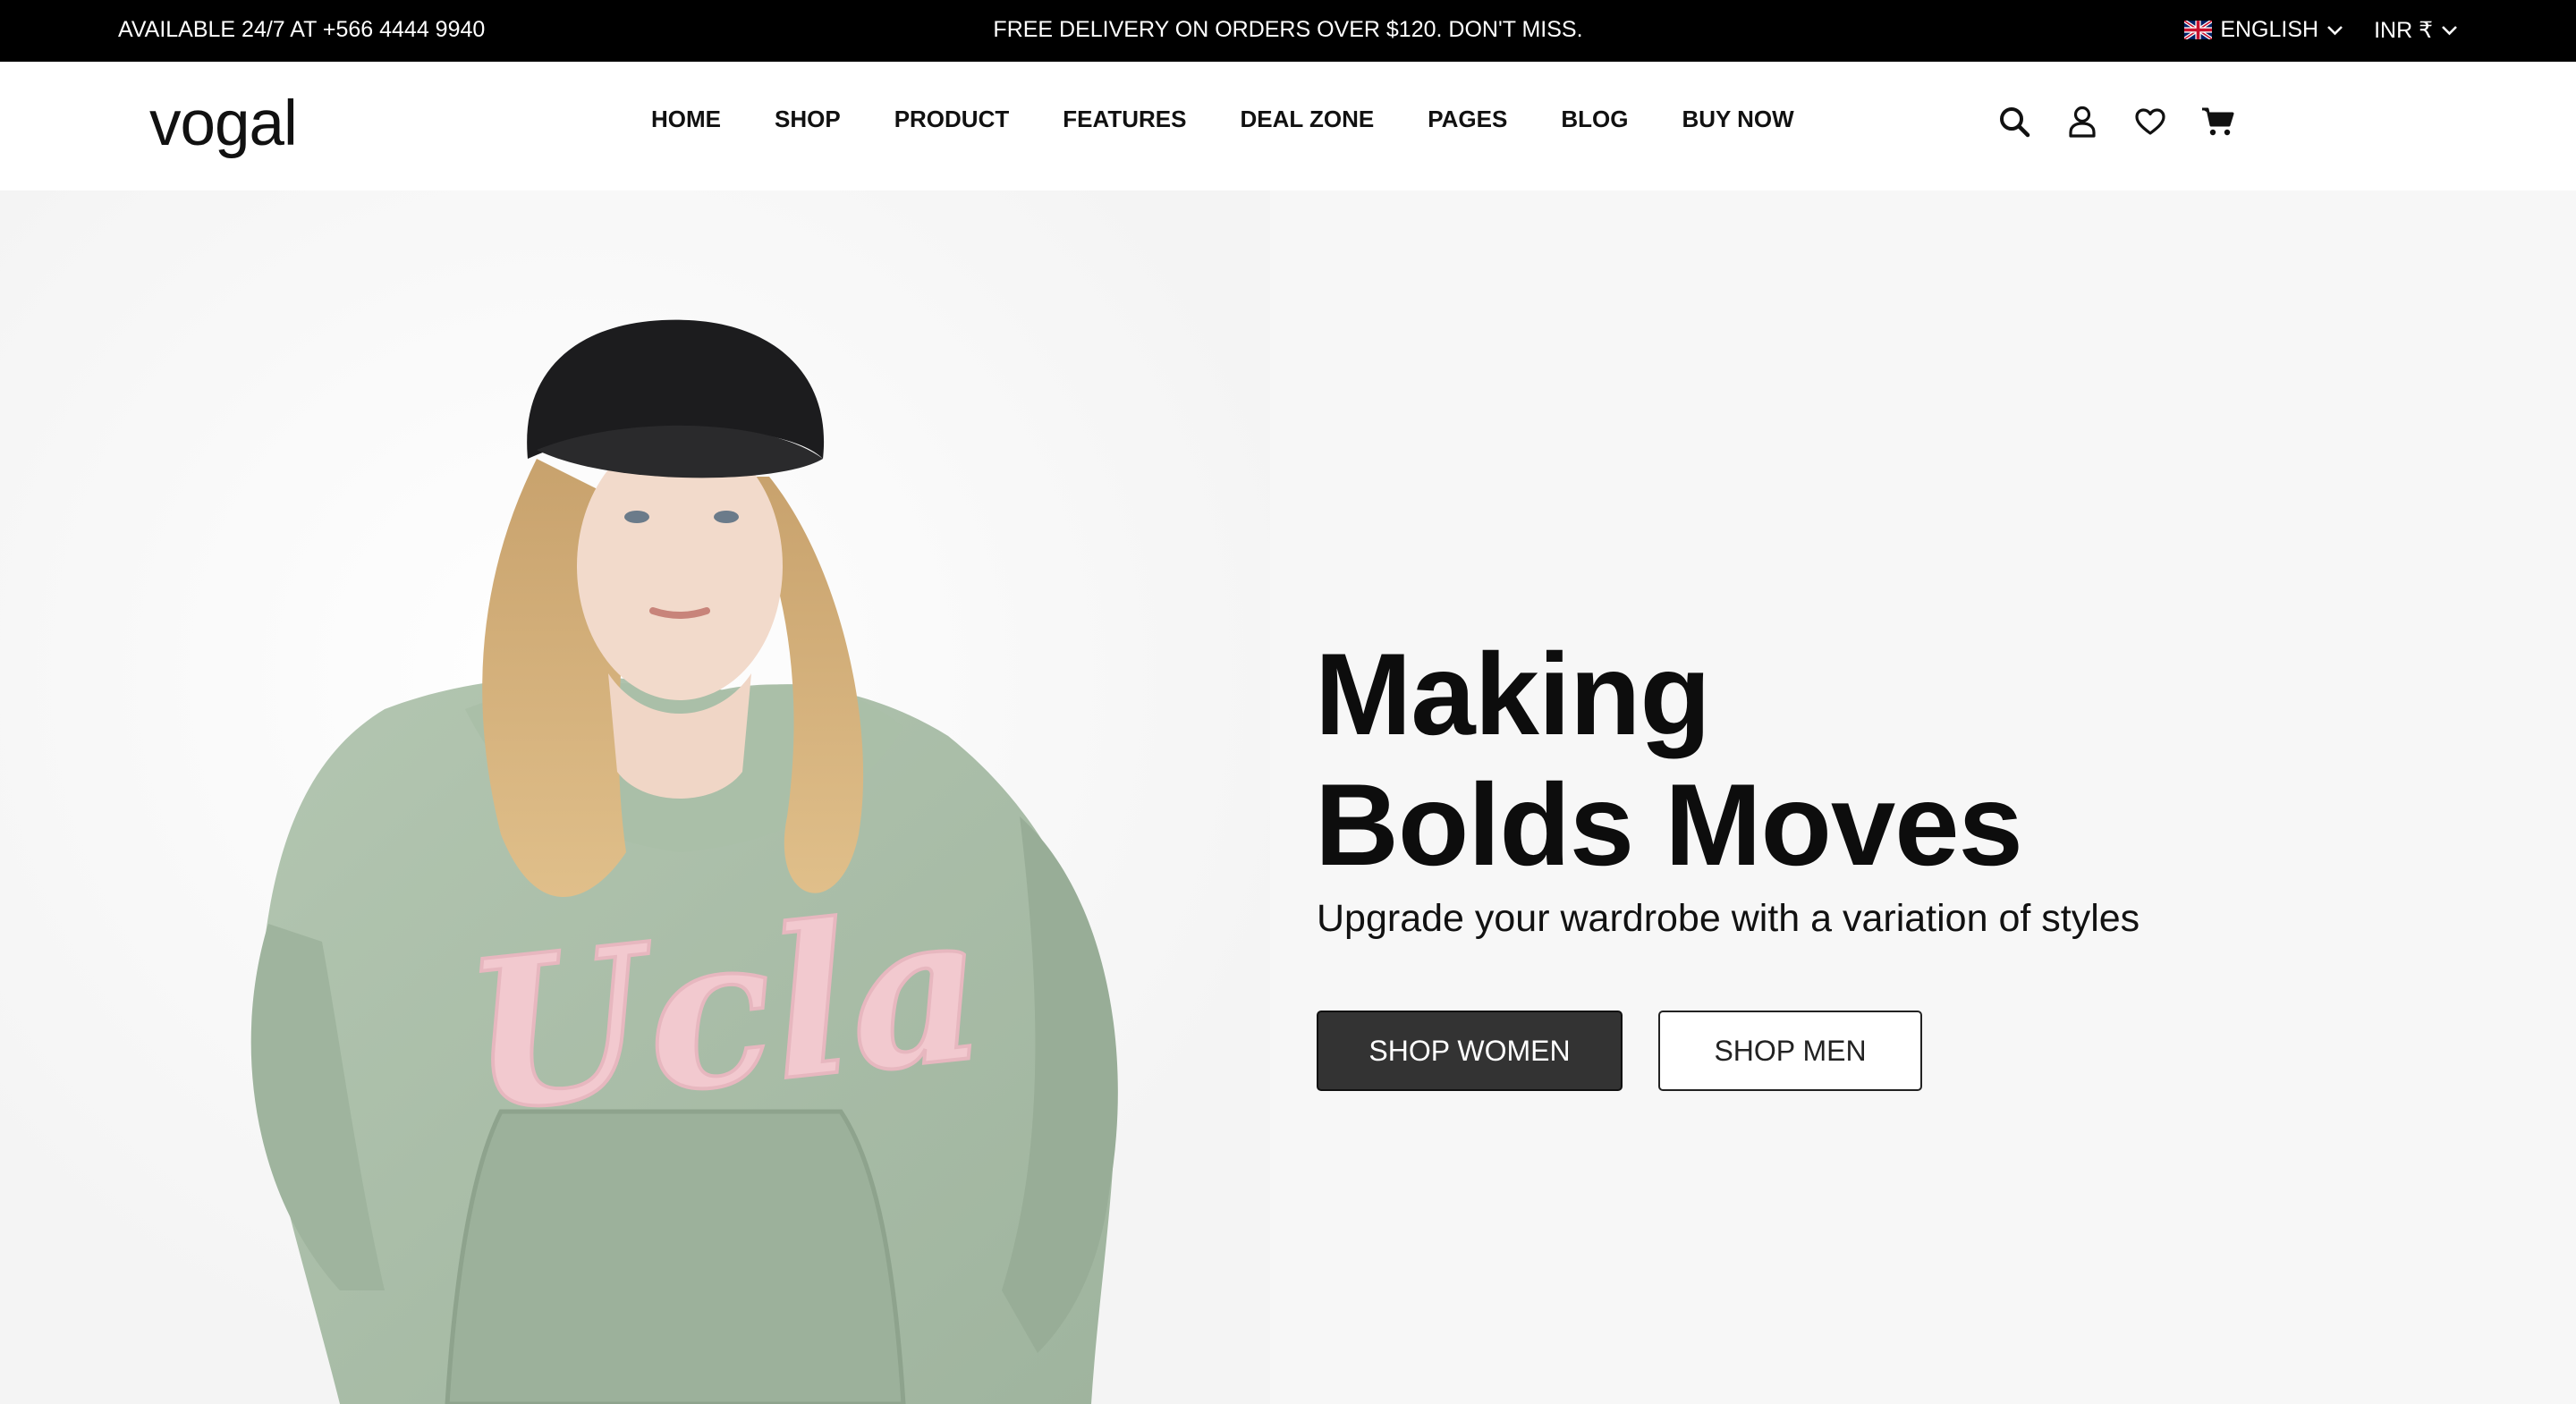  I want to click on user-icon, so click(2082, 122).